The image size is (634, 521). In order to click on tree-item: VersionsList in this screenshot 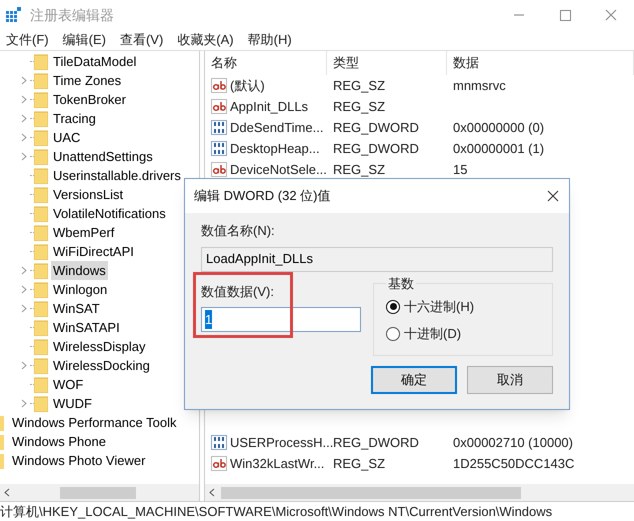, I will do `click(88, 194)`.